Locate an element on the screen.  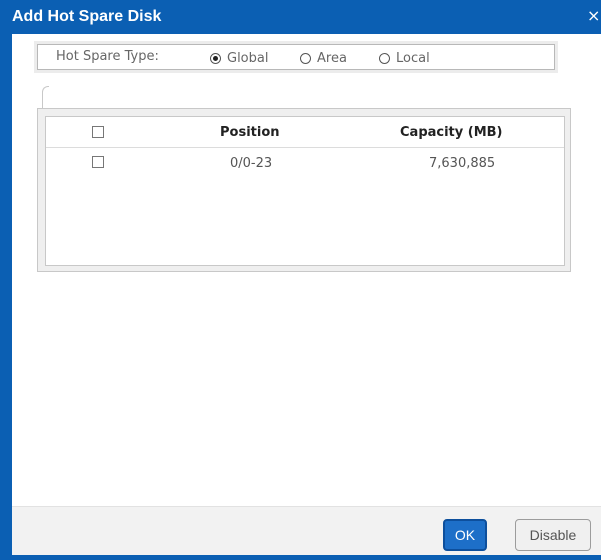
radio-local: Local is located at coordinates (404, 58).